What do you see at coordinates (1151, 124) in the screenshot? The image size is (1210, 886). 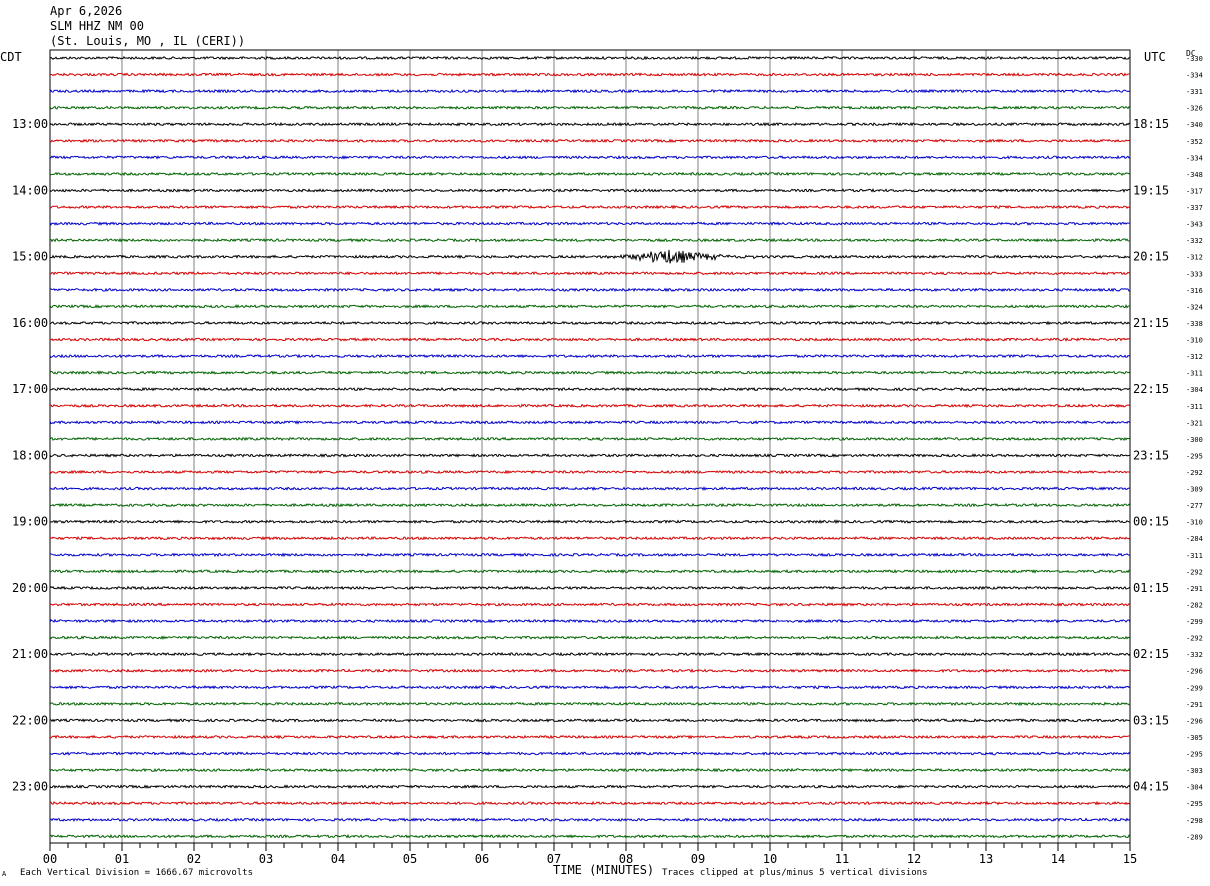 I see `right-hour-label: 18:15` at bounding box center [1151, 124].